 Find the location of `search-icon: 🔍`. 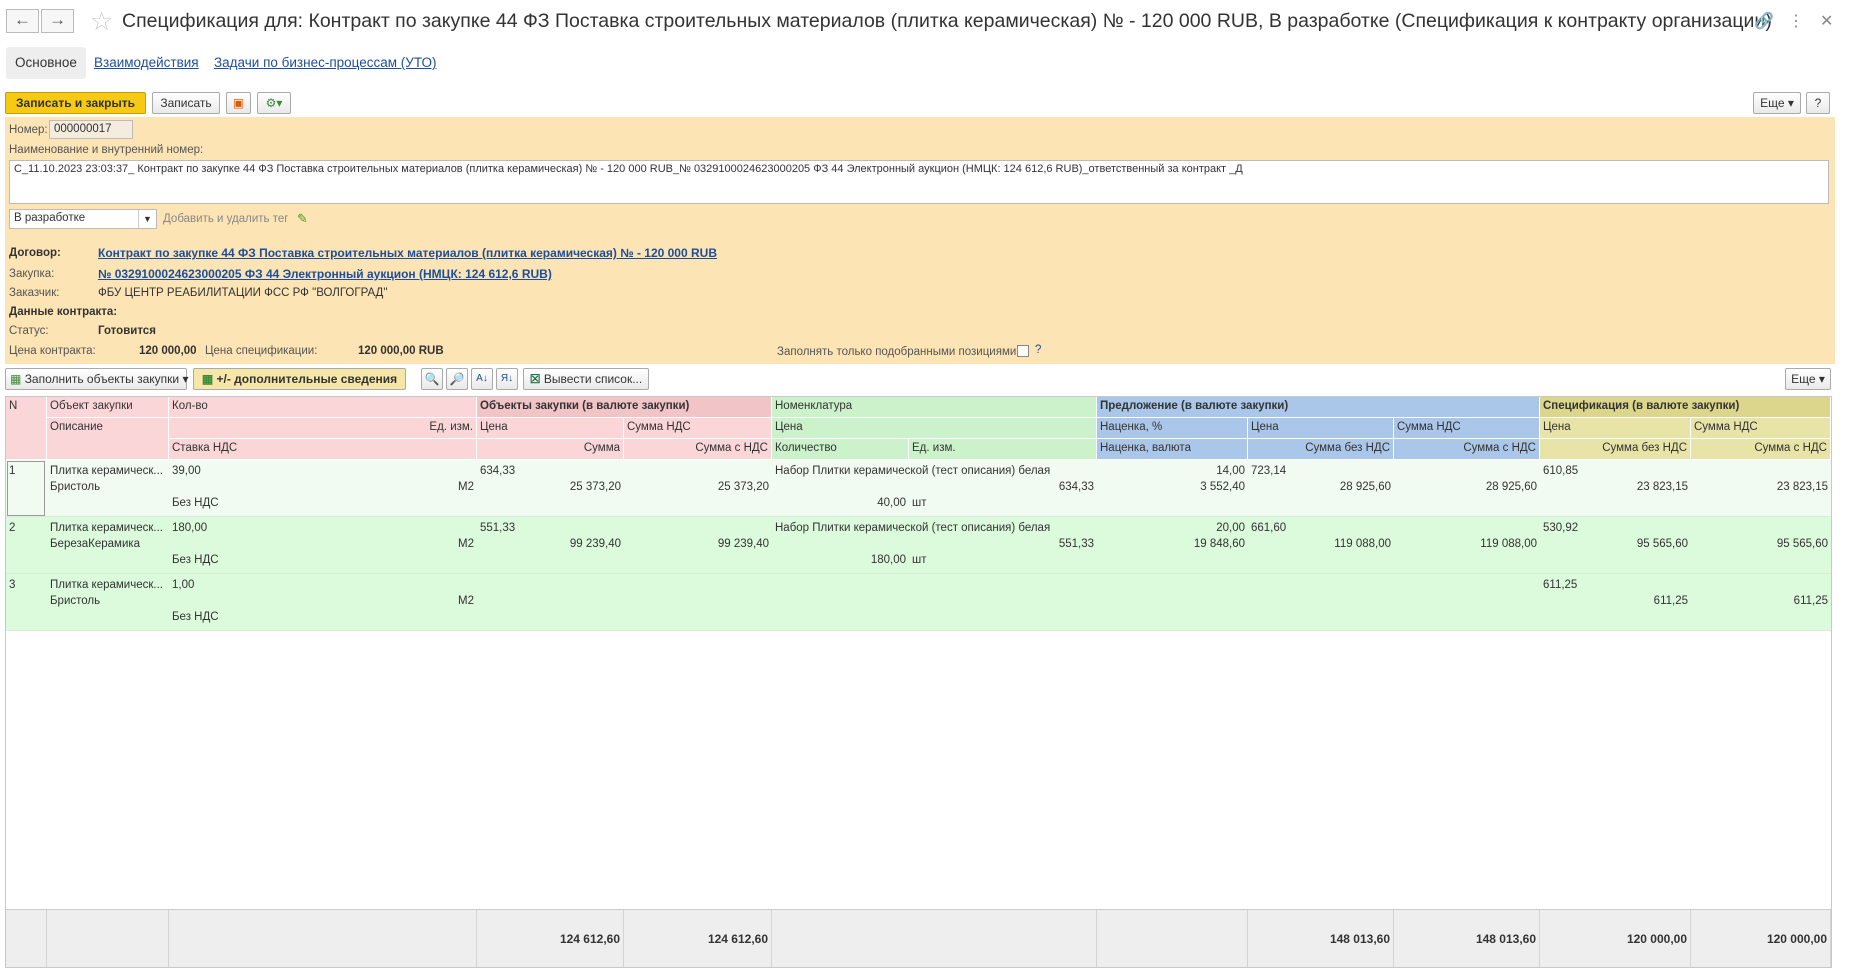

search-icon: 🔍 is located at coordinates (432, 379).